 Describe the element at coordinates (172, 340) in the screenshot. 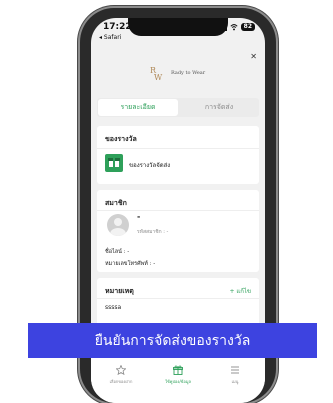

I see `confirm-delivery-banner: ยืนยันการจัดส่งของรางวัล` at that location.